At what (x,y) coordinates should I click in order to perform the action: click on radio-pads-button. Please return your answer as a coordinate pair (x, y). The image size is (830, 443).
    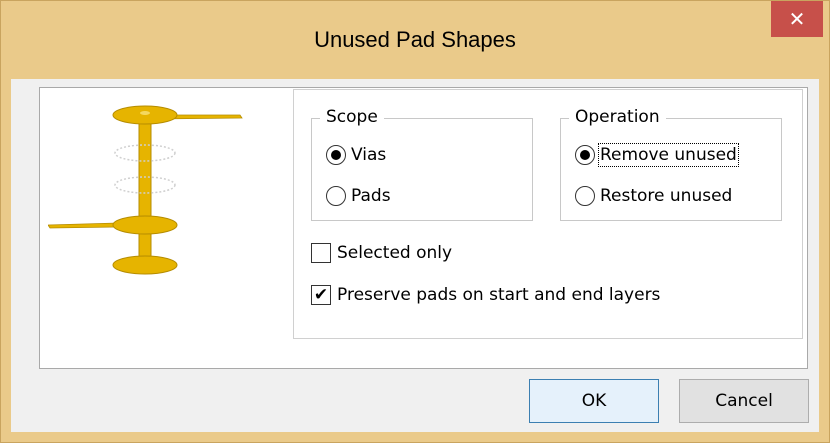
    Looking at the image, I should click on (336, 196).